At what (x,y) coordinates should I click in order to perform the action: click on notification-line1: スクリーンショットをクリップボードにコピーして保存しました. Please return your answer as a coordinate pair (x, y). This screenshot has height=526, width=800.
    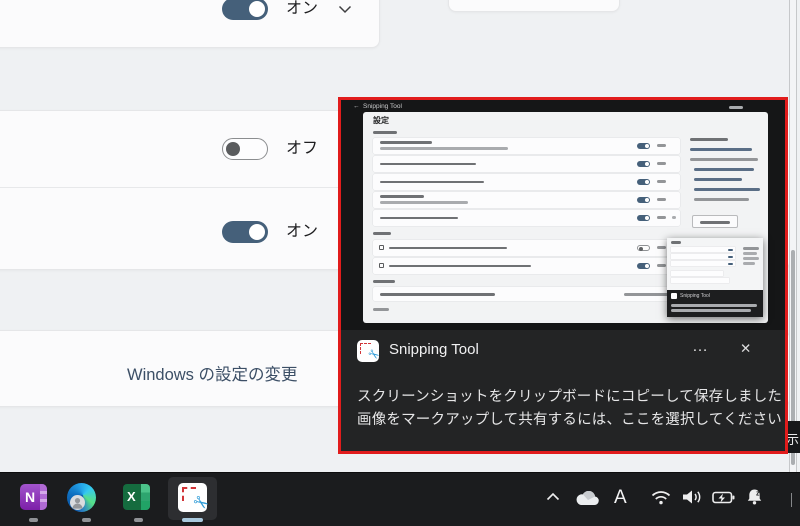
    Looking at the image, I should click on (570, 397).